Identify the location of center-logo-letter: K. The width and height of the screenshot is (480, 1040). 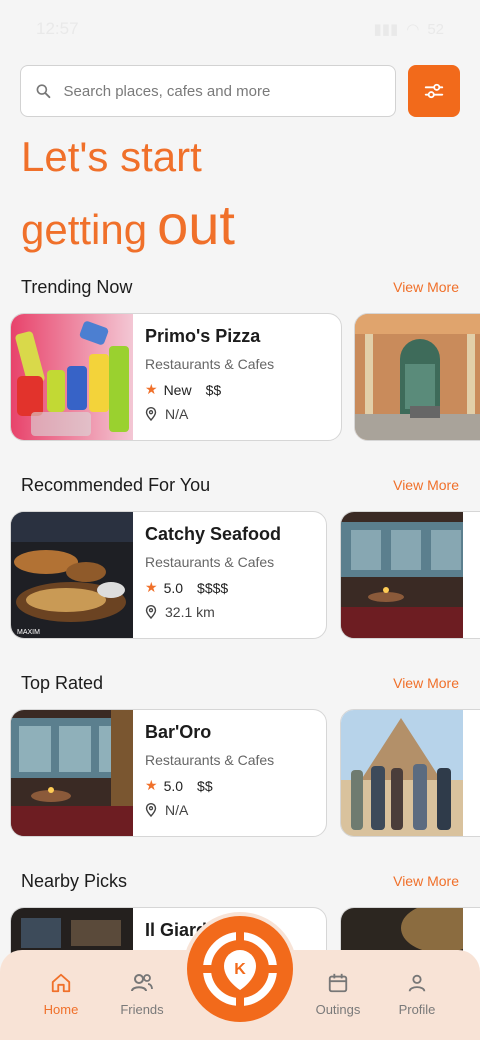
(240, 969).